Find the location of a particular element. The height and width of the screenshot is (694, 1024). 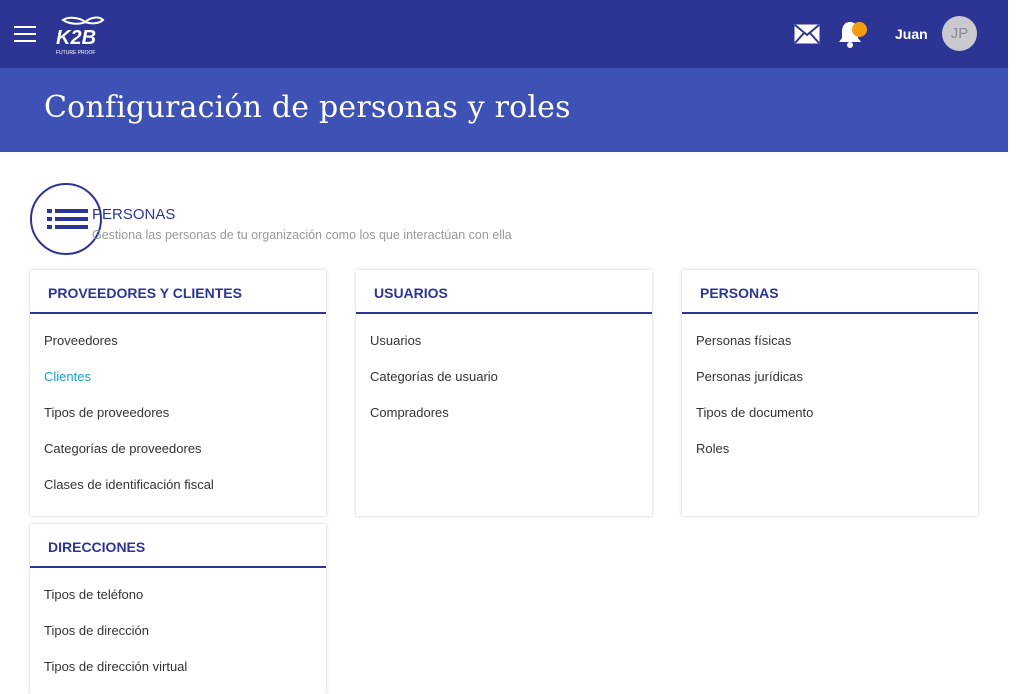

page-title: Configuración de personas y roles is located at coordinates (307, 107).